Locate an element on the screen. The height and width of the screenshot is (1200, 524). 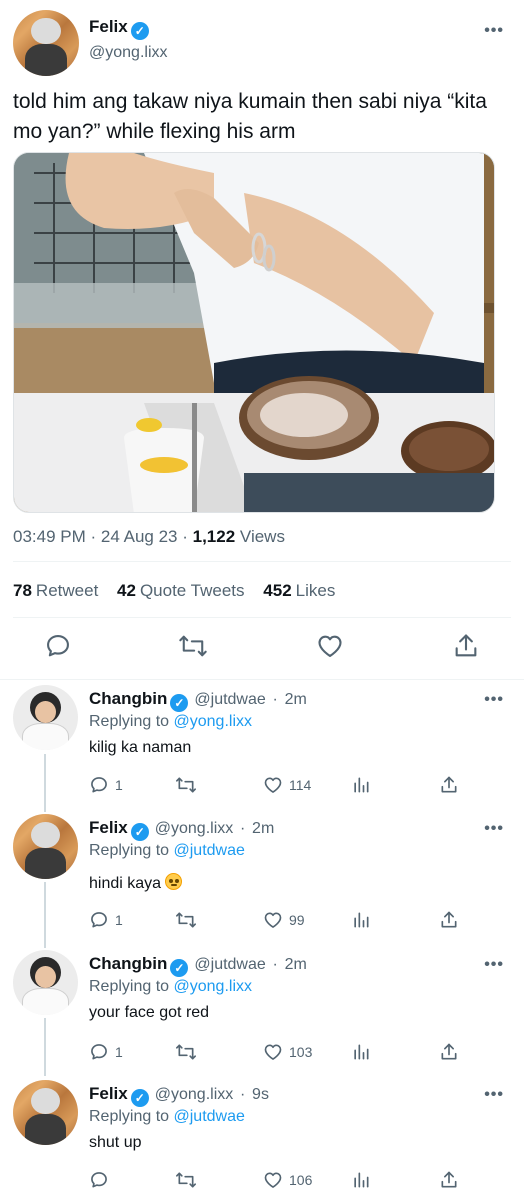
reply-author: Felix ✓ @yong.lixx · 2m is located at coordinates (181, 829).